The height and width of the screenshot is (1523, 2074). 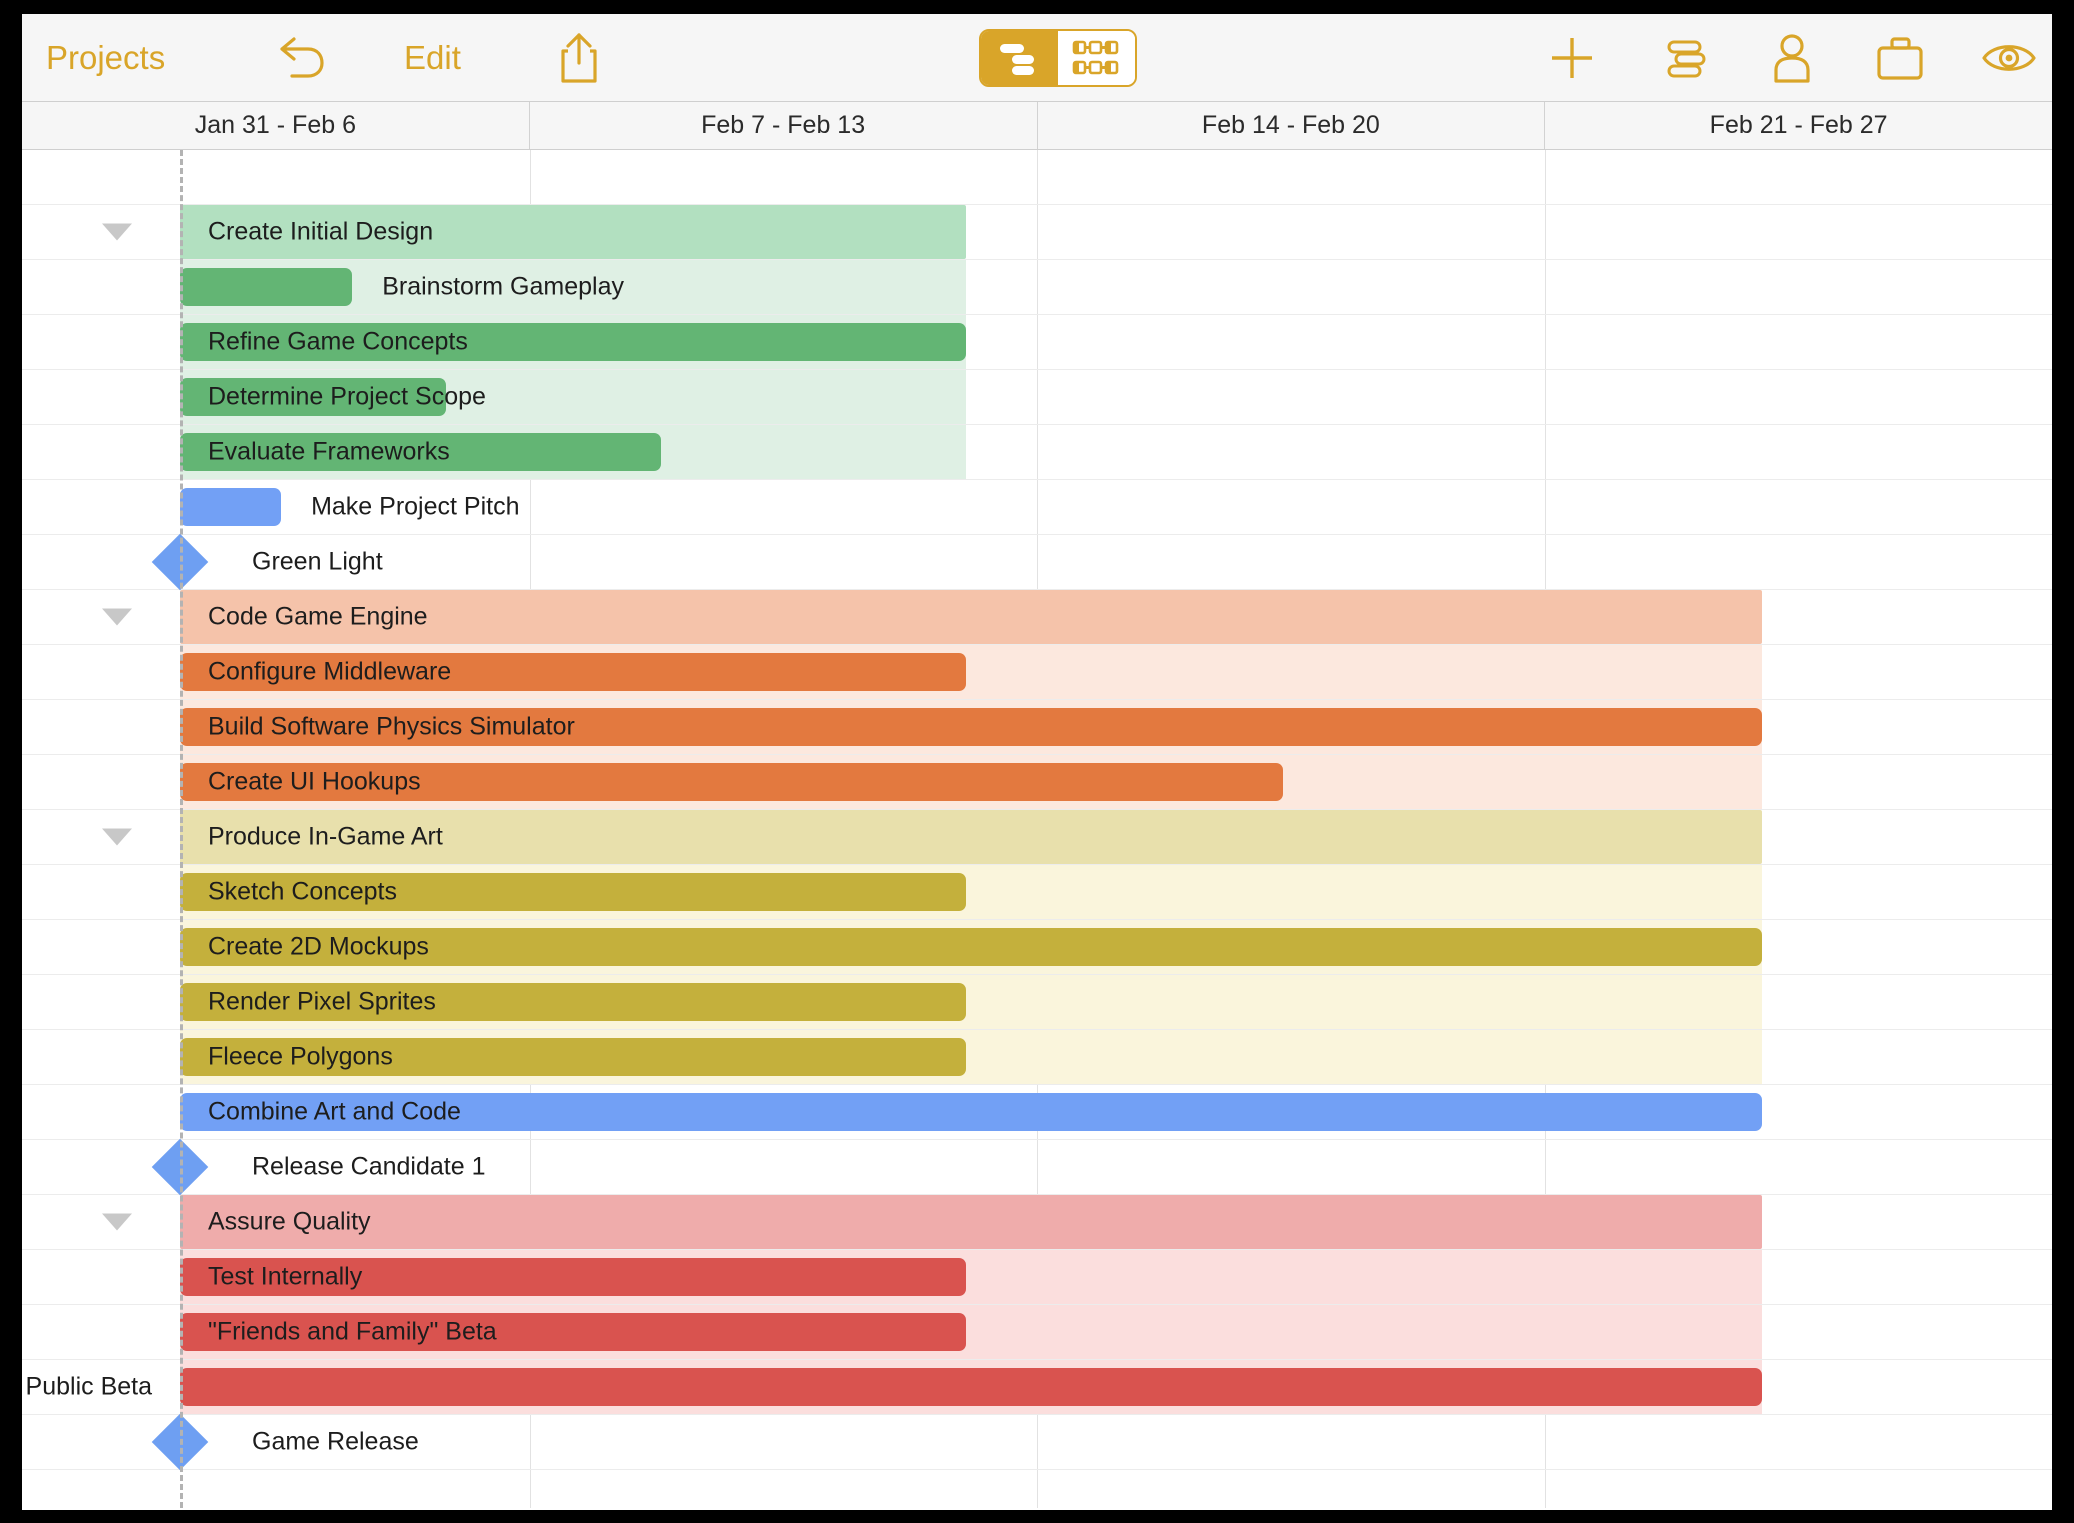 I want to click on task-row: Code Game Engine, so click(x=1037, y=617).